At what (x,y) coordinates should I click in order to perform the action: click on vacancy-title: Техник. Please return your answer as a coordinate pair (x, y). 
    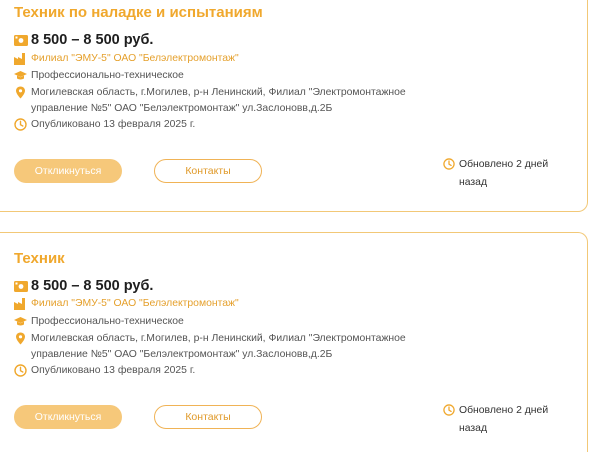
    Looking at the image, I should click on (39, 258).